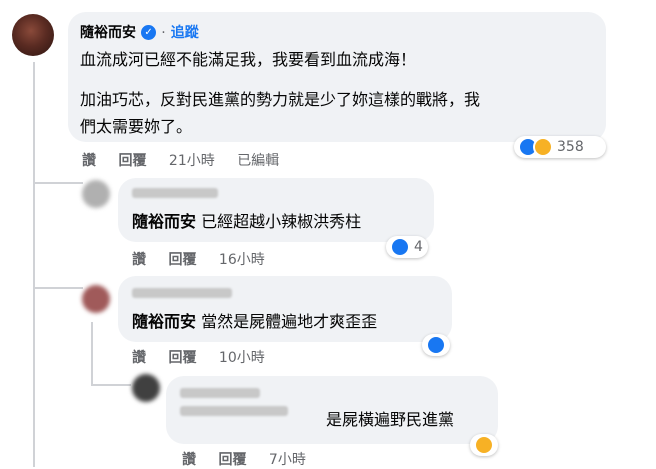 This screenshot has width=656, height=469. What do you see at coordinates (280, 99) in the screenshot?
I see `comment-text-line: 加油巧芯，反對民進黨的勢力就是少了妳這樣的戰將，我` at bounding box center [280, 99].